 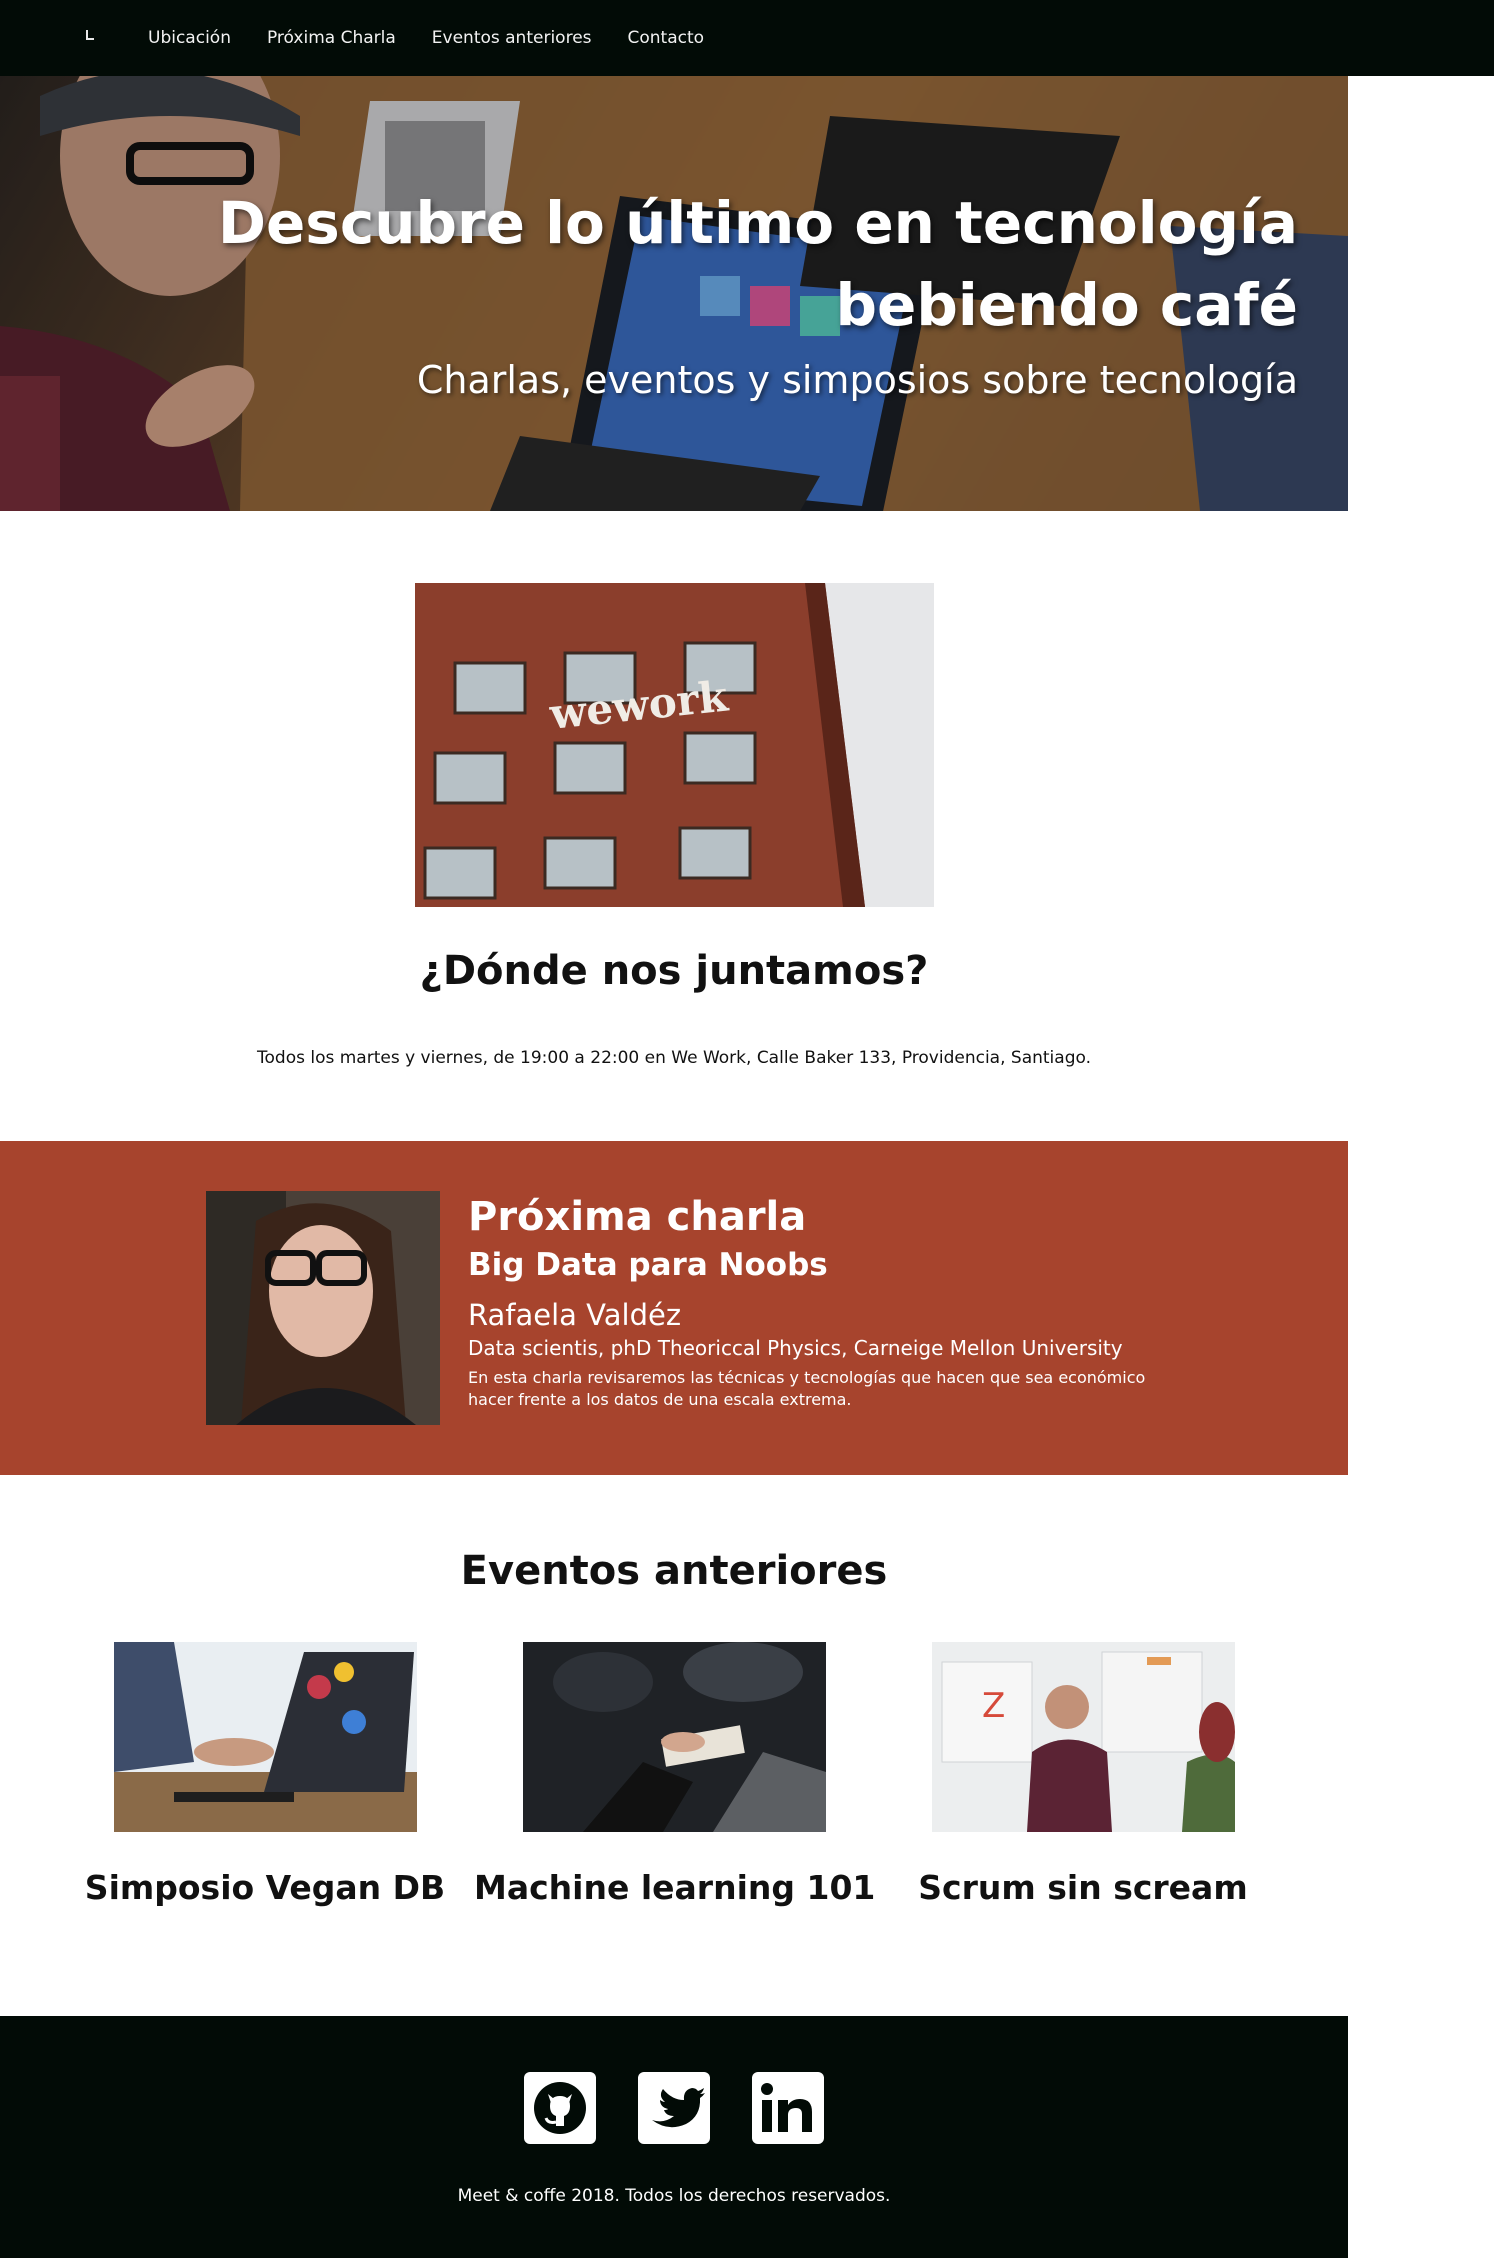 What do you see at coordinates (323, 1308) in the screenshot?
I see `speaker-photo` at bounding box center [323, 1308].